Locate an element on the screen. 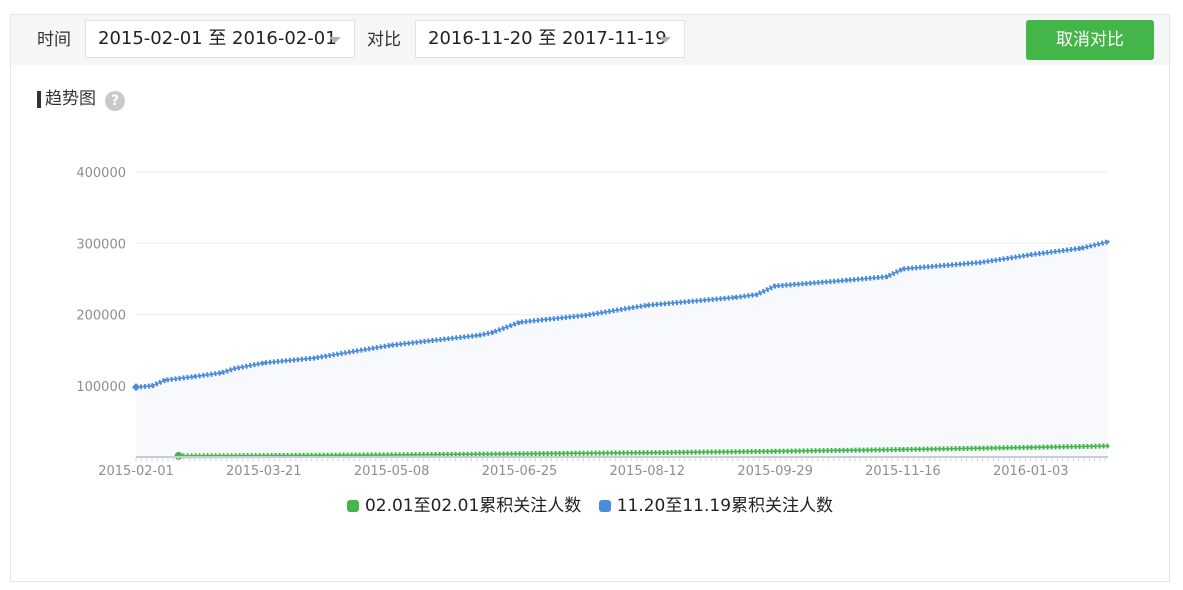  x-tick-label: 2015-11-16 is located at coordinates (903, 471).